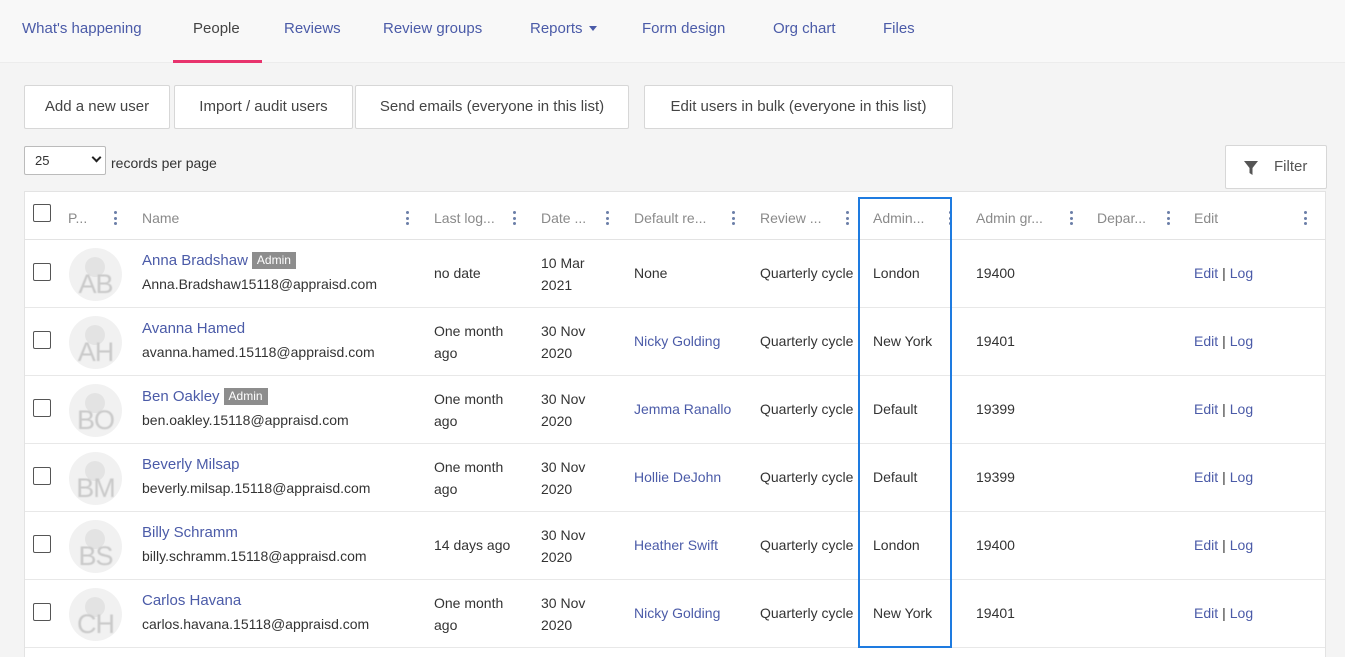 The height and width of the screenshot is (657, 1345). What do you see at coordinates (95, 556) in the screenshot?
I see `avatar-initials: BS` at bounding box center [95, 556].